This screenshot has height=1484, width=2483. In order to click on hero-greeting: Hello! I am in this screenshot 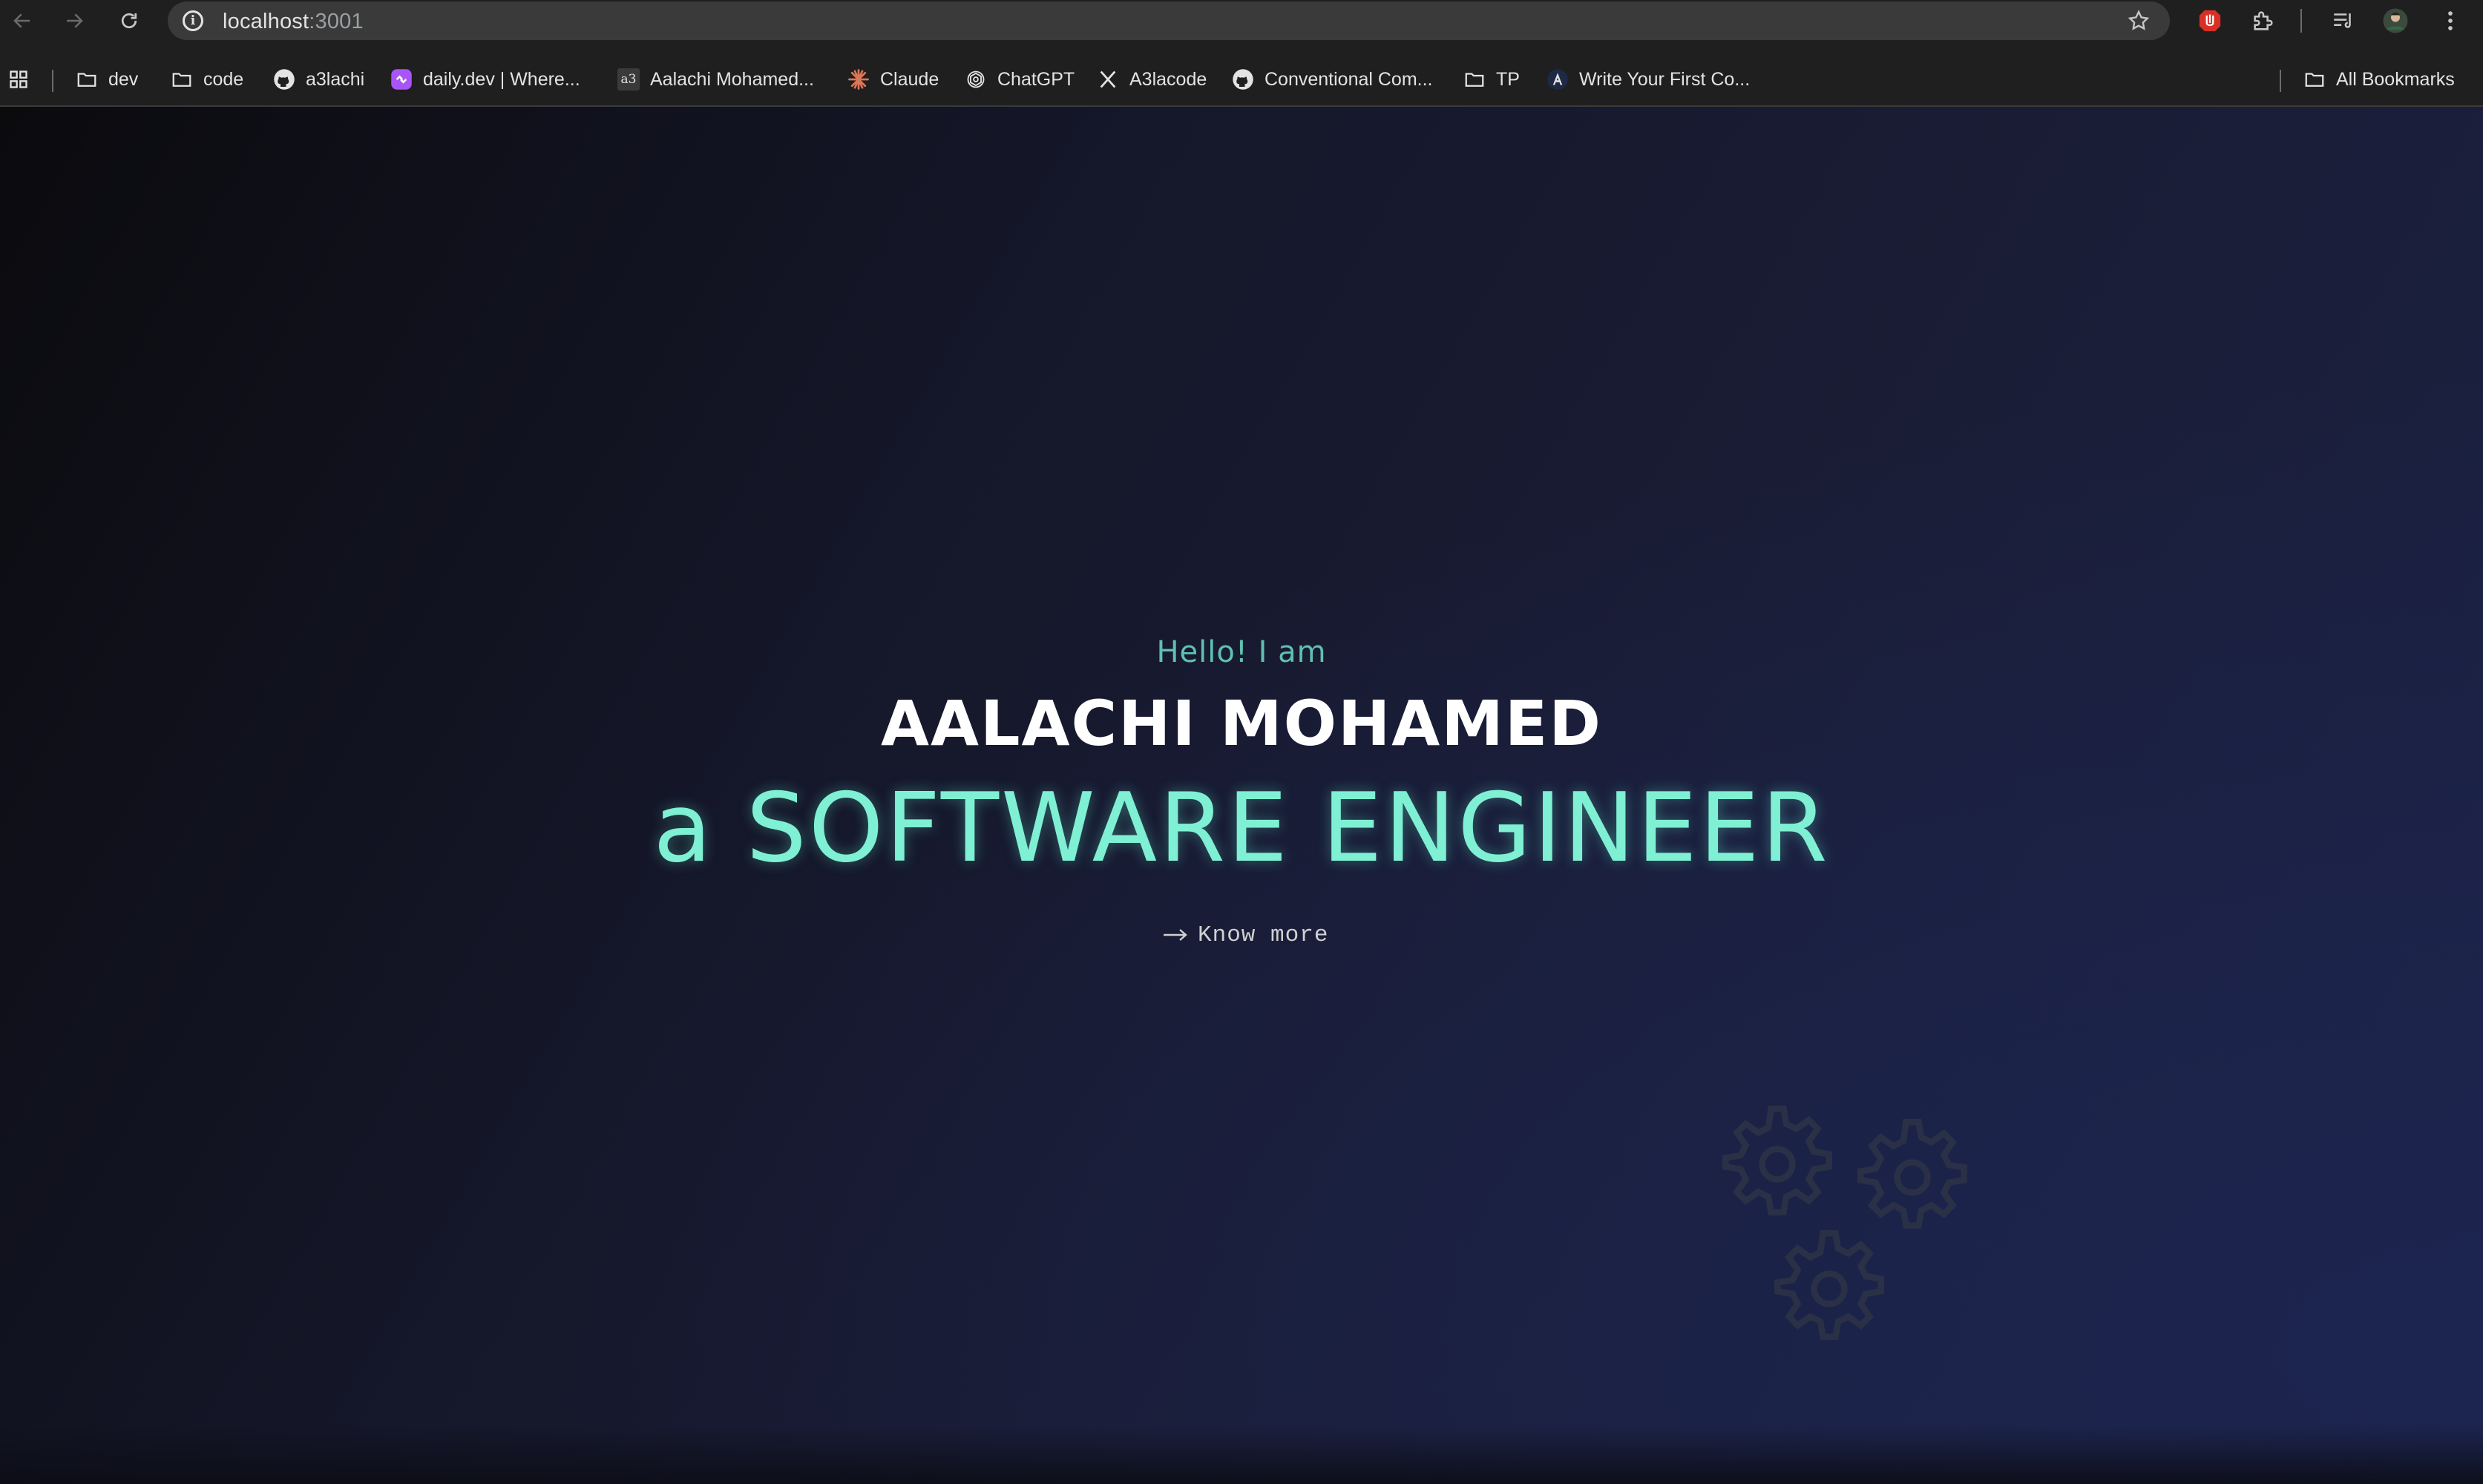, I will do `click(1241, 652)`.